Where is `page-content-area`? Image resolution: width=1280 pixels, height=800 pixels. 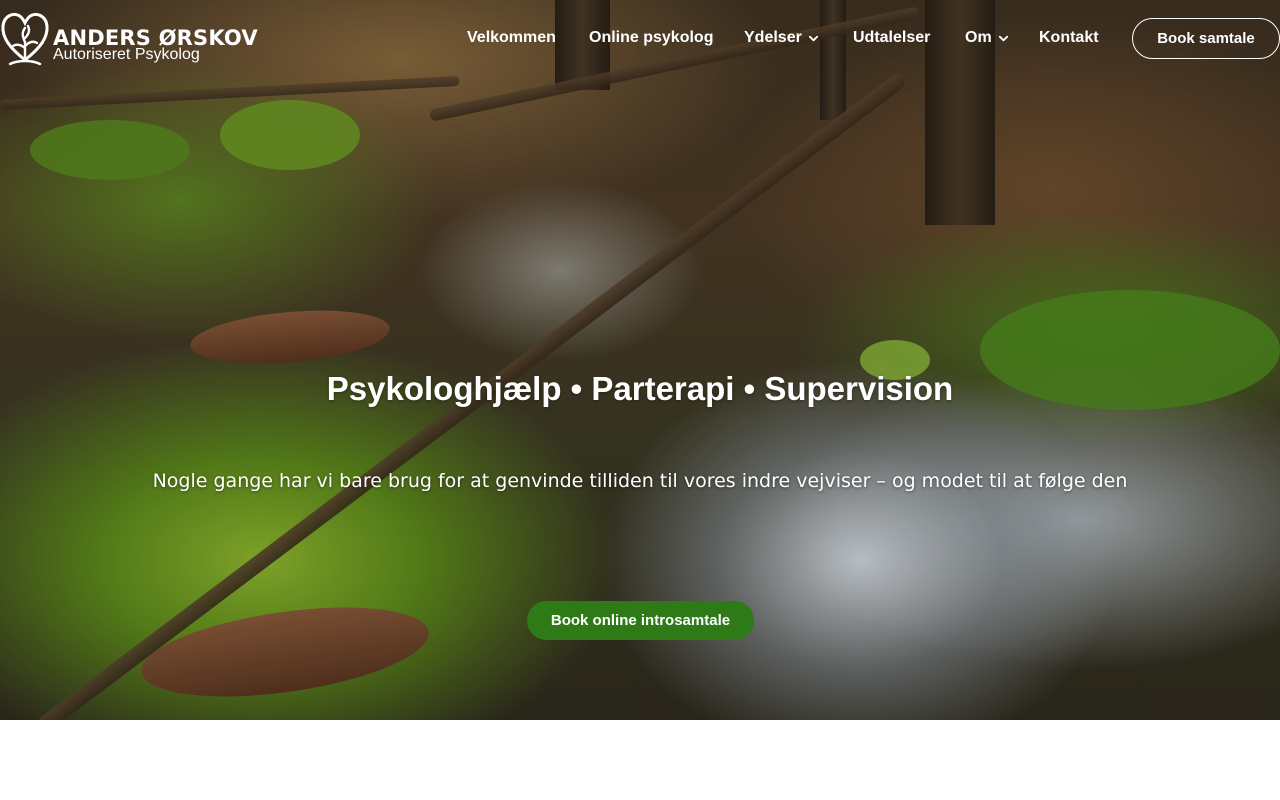
page-content-area is located at coordinates (640, 760).